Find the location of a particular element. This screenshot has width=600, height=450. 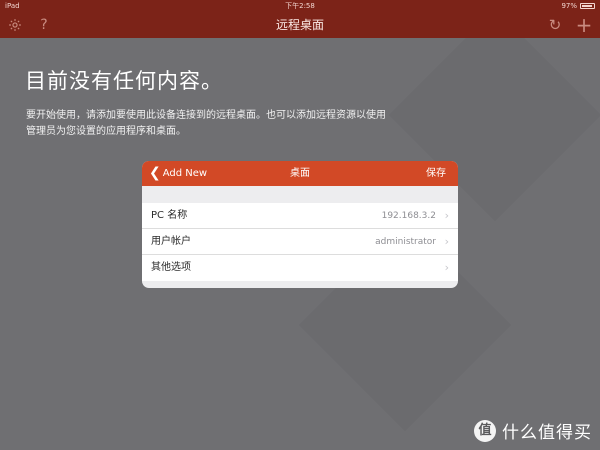

battery-icon is located at coordinates (587, 6).